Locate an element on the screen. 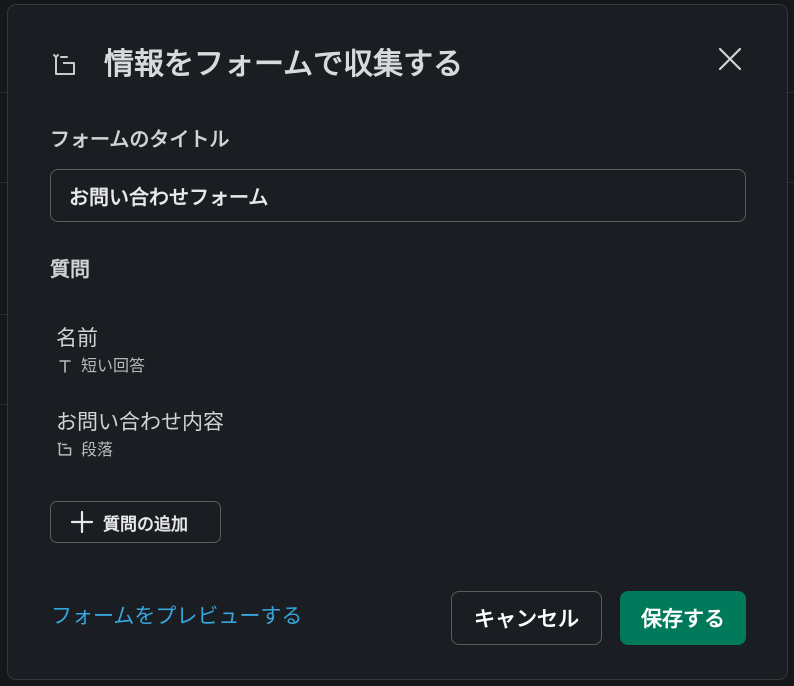 The width and height of the screenshot is (794, 686). question-name: お問い合わせ内容 is located at coordinates (140, 422).